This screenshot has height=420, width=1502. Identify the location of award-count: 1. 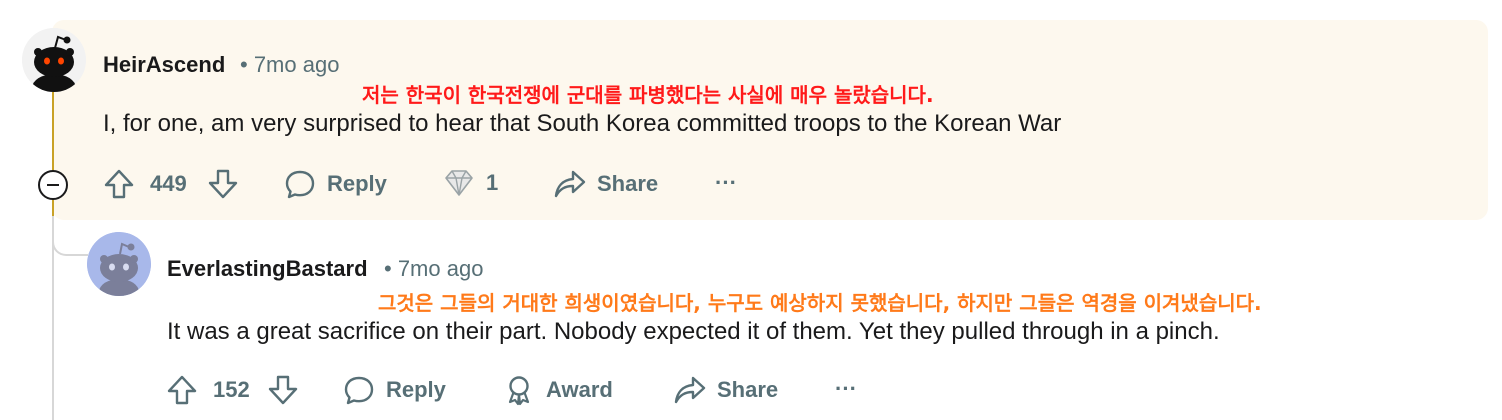
(492, 182).